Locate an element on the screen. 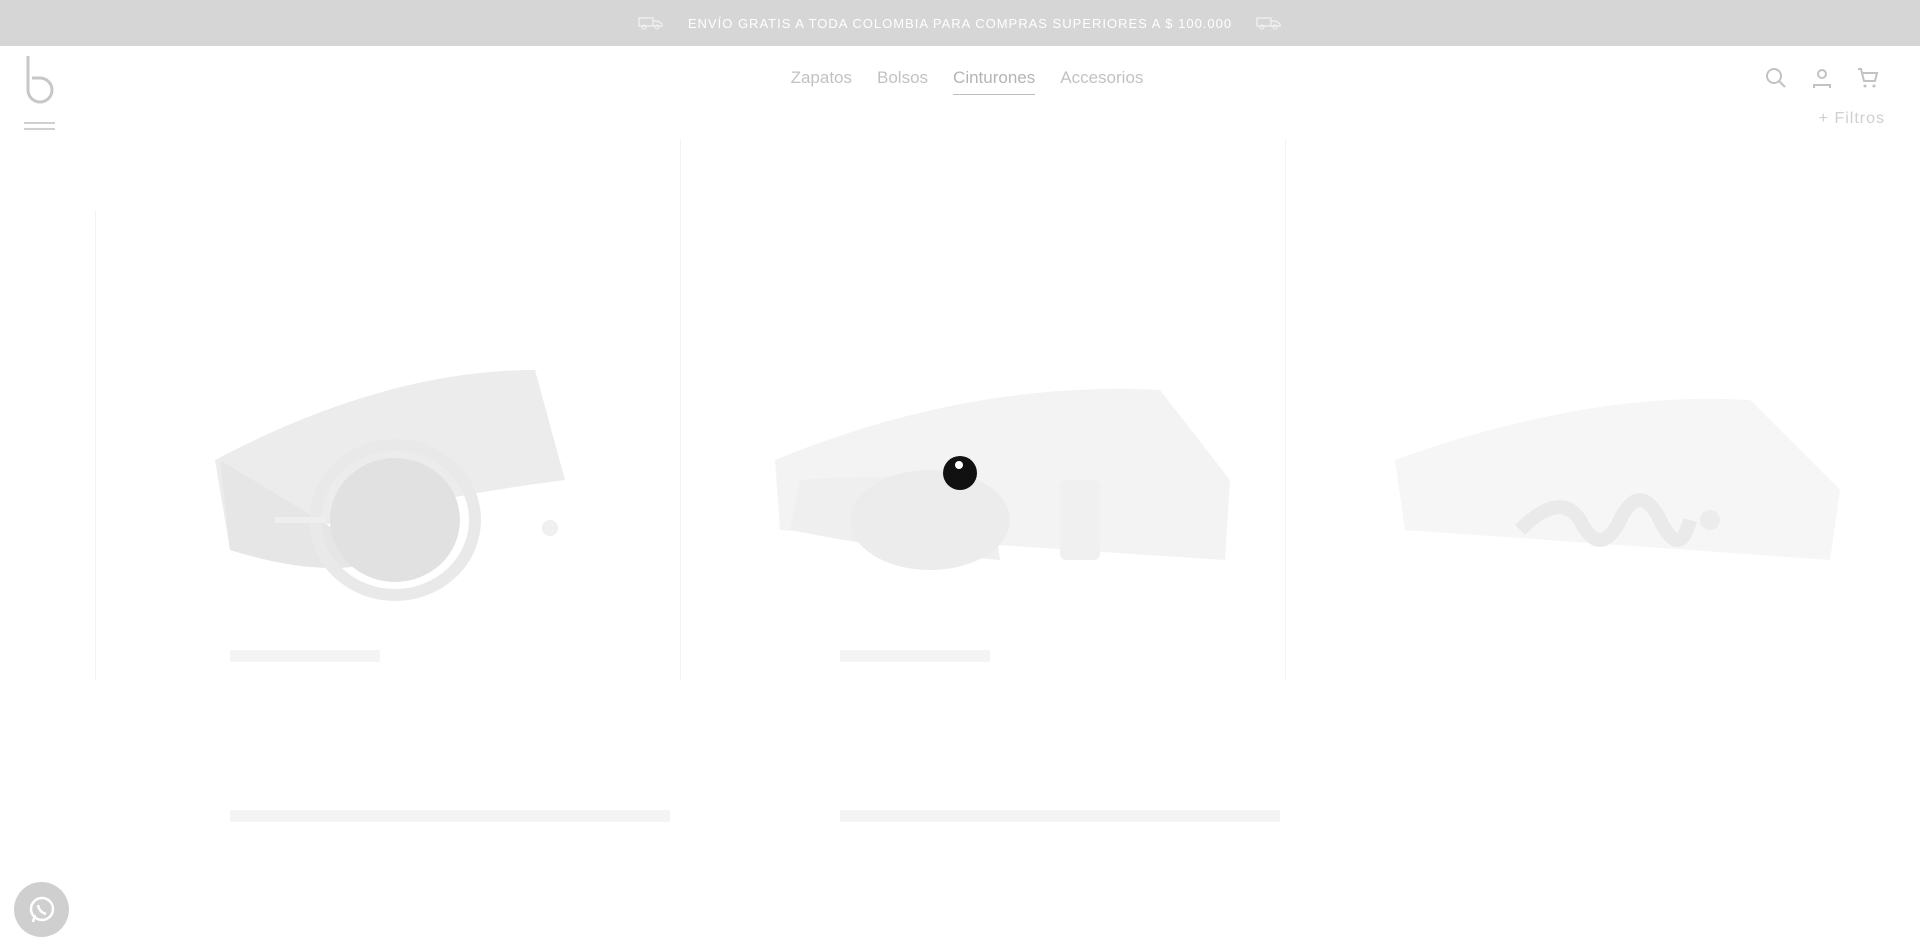 This screenshot has width=1920, height=947. nav-item-bolsos: Bolsos is located at coordinates (902, 81).